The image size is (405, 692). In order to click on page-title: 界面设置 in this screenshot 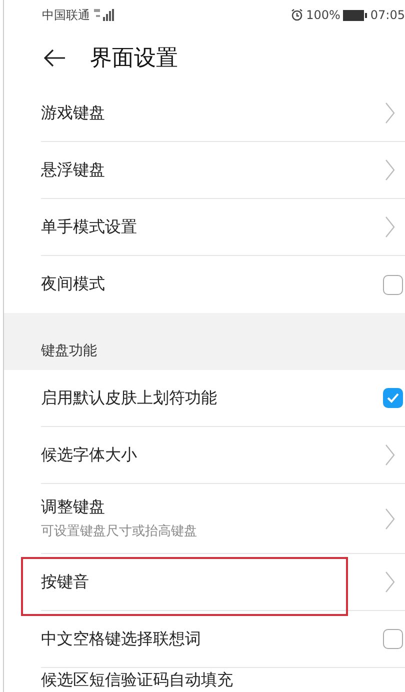, I will do `click(134, 58)`.